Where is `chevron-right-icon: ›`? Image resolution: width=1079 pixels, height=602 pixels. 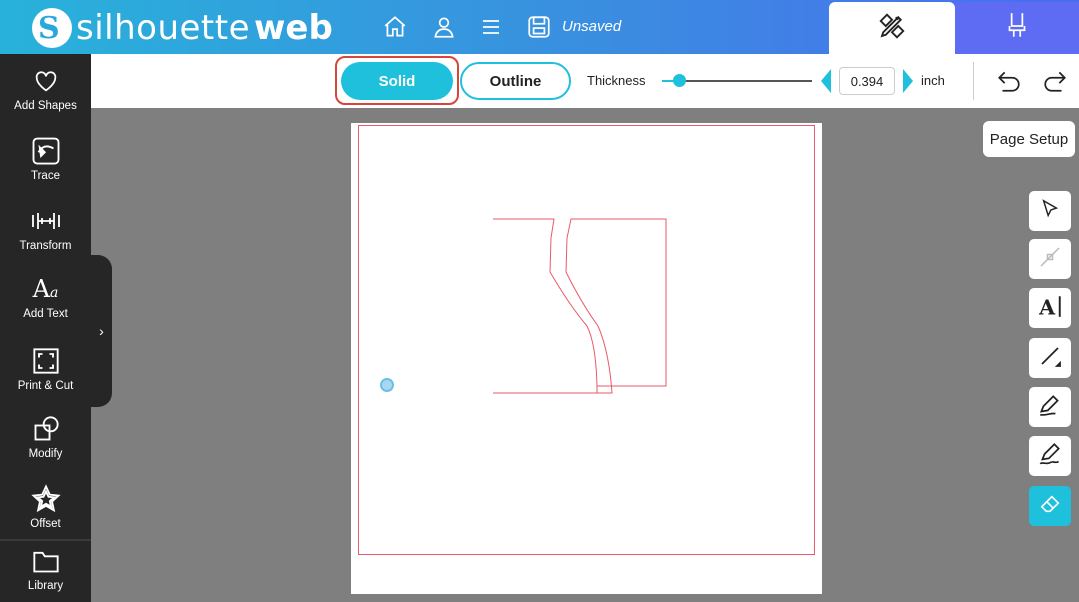
chevron-right-icon: › is located at coordinates (101, 331).